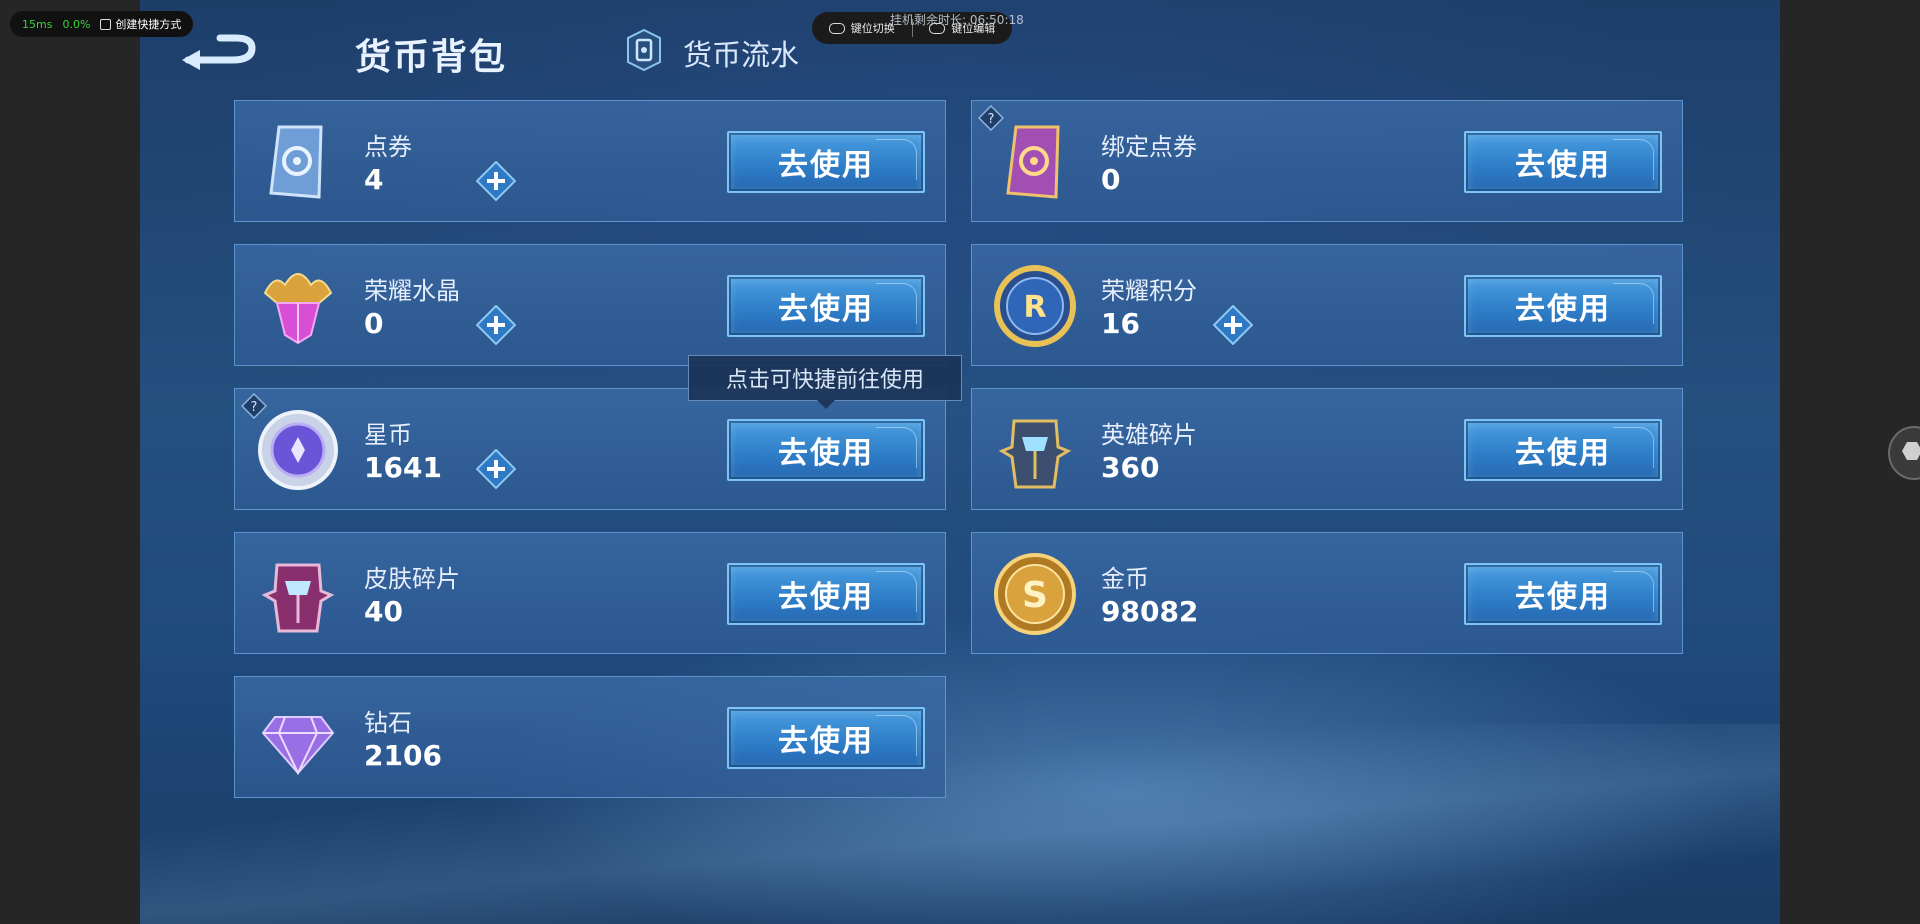 The image size is (1920, 924). I want to click on currency-name: 皮肤碎片, so click(412, 579).